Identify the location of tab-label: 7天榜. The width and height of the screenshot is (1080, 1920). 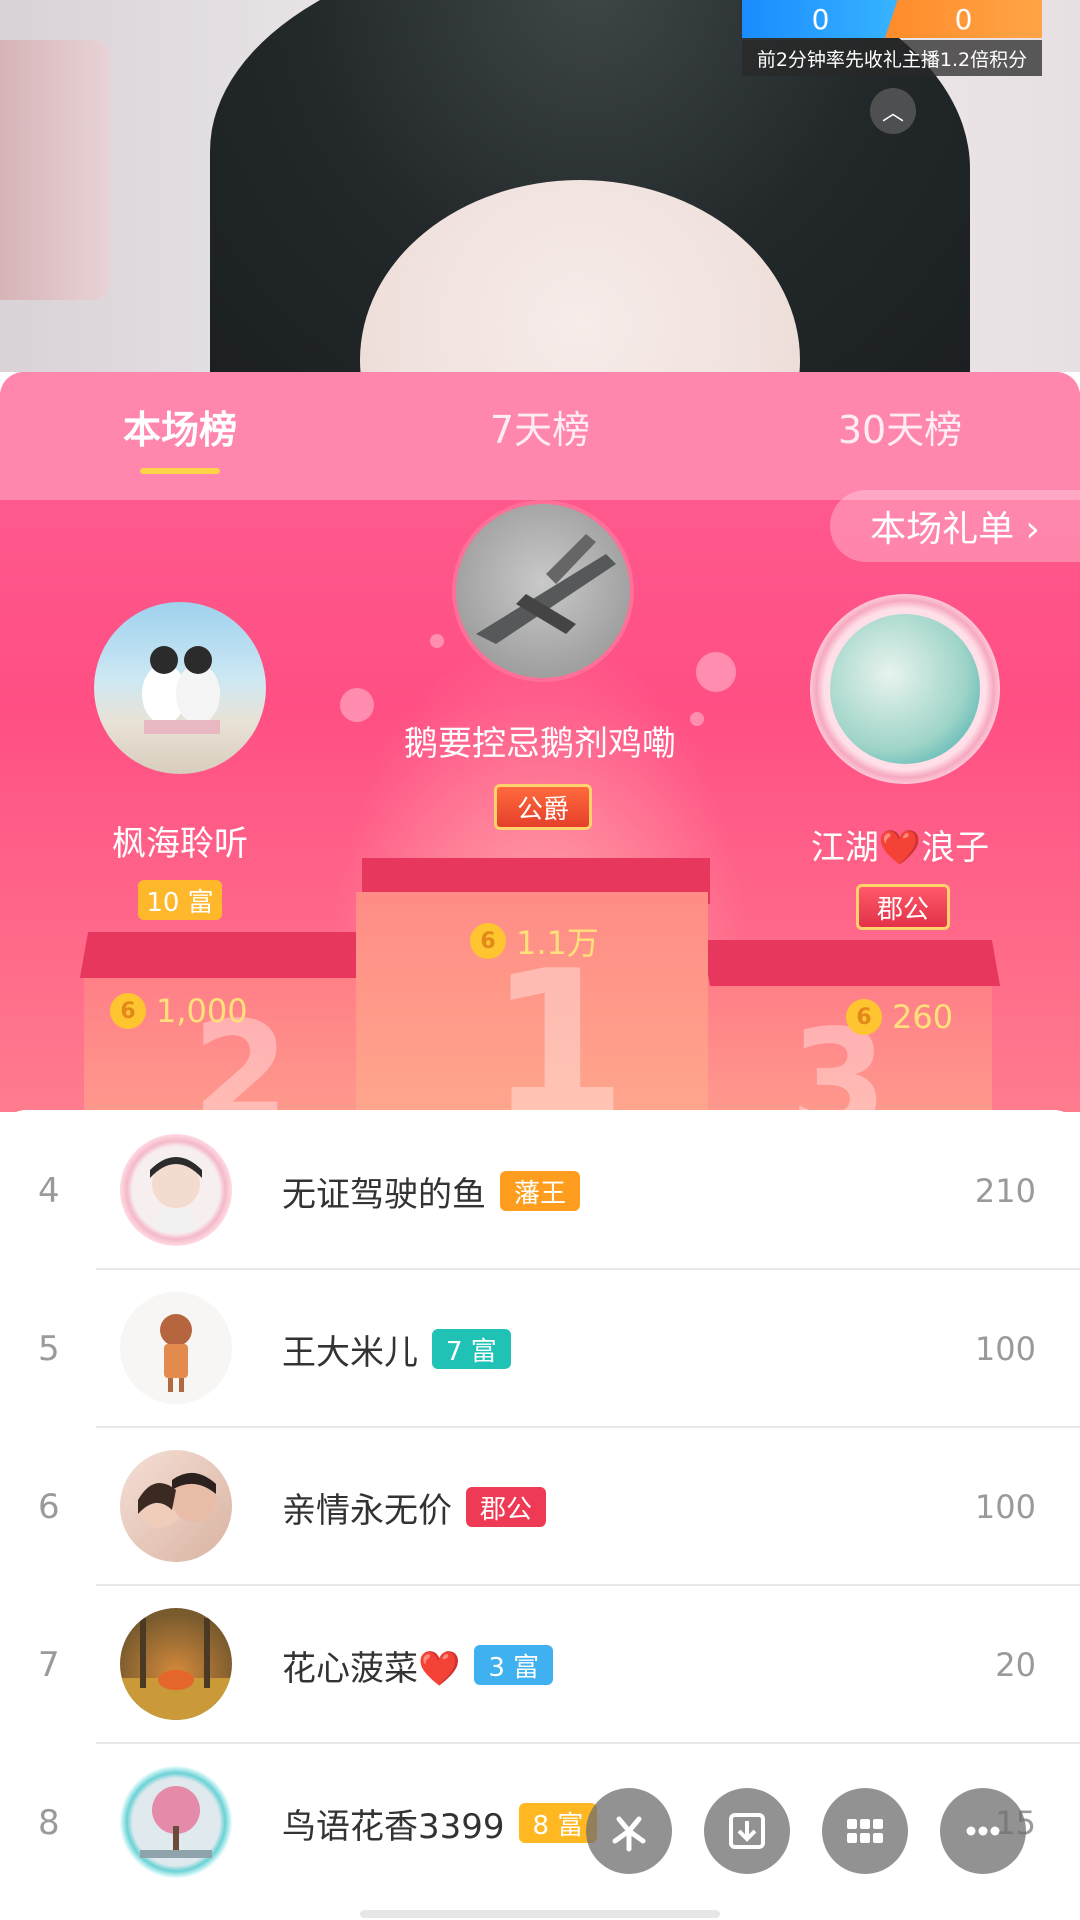
(540, 429).